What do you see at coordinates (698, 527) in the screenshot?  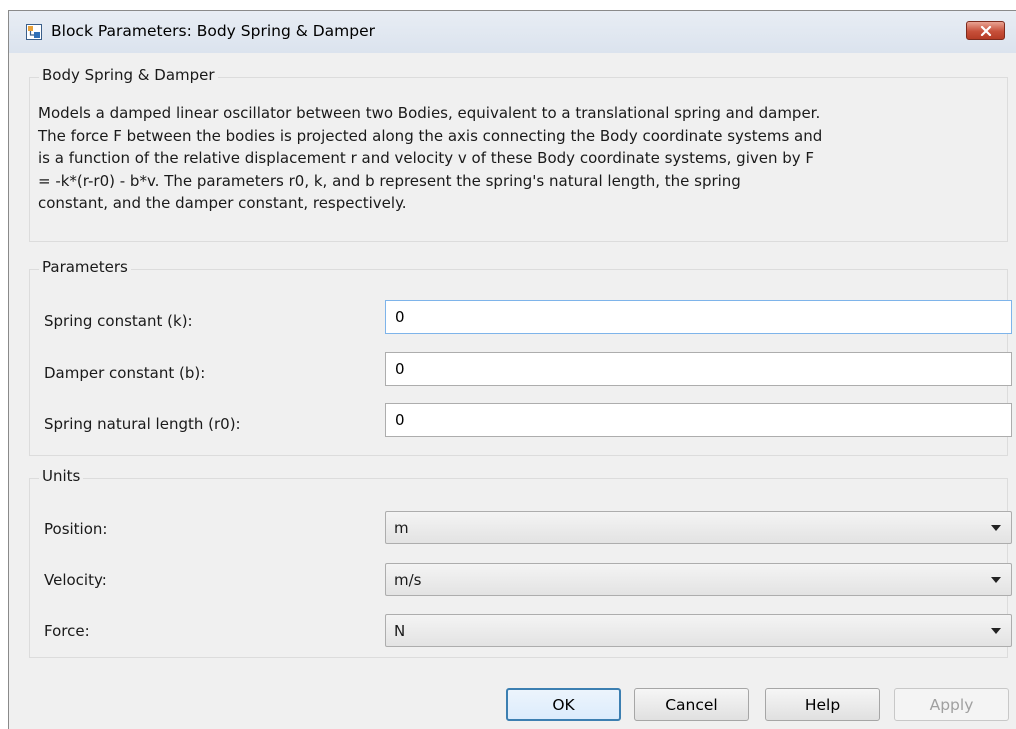 I see `position-unit-select: m` at bounding box center [698, 527].